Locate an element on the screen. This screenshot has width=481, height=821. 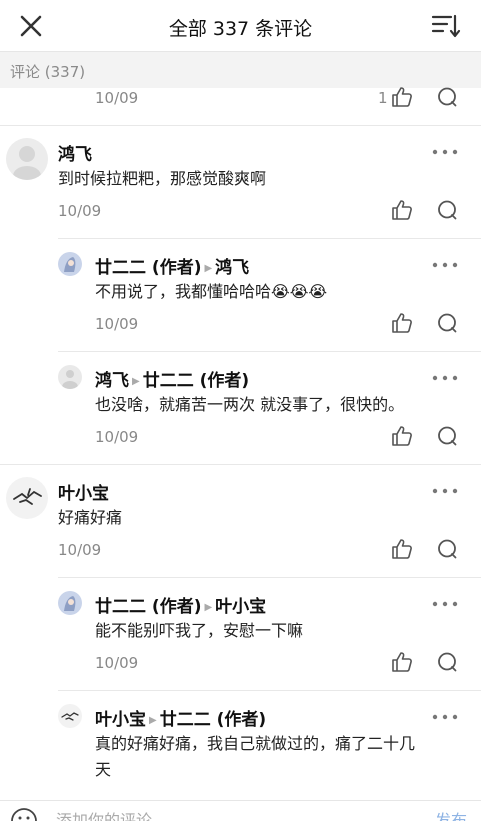
comment-count-bar: 评论 (337) is located at coordinates (240, 70).